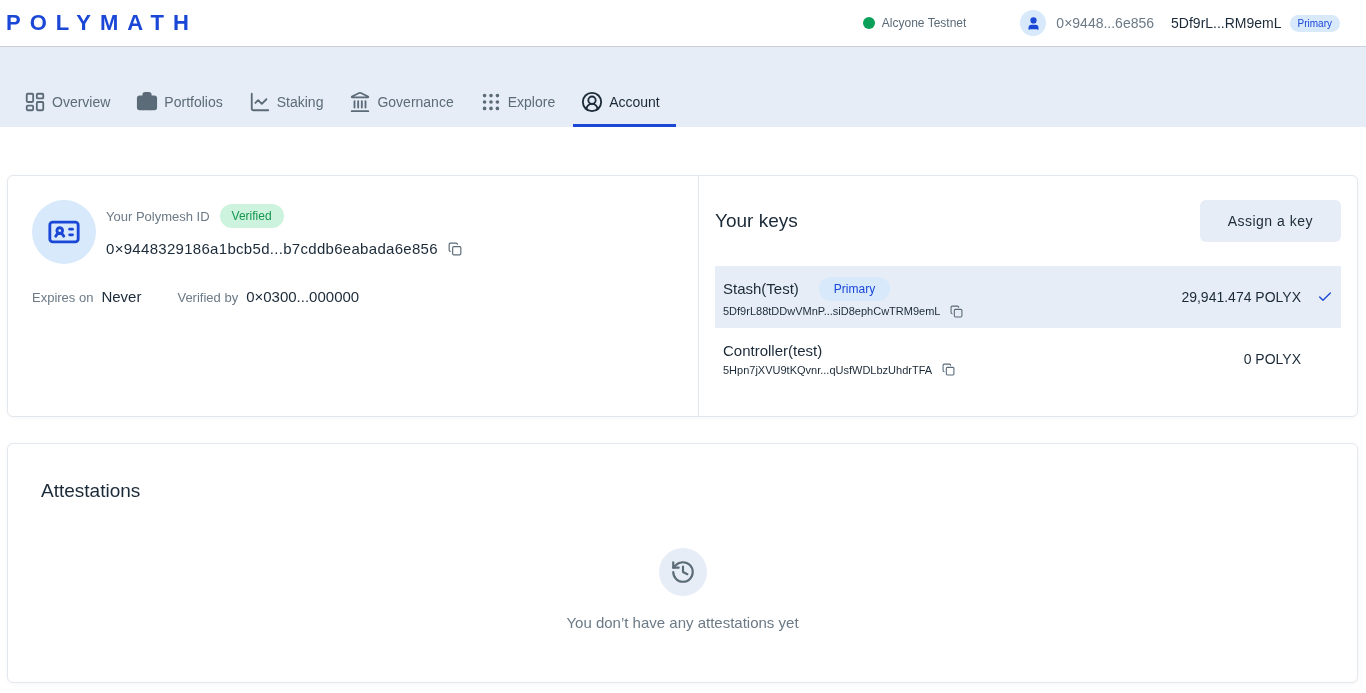 This screenshot has height=693, width=1366. What do you see at coordinates (405, 107) in the screenshot?
I see `nav-tab: Governance` at bounding box center [405, 107].